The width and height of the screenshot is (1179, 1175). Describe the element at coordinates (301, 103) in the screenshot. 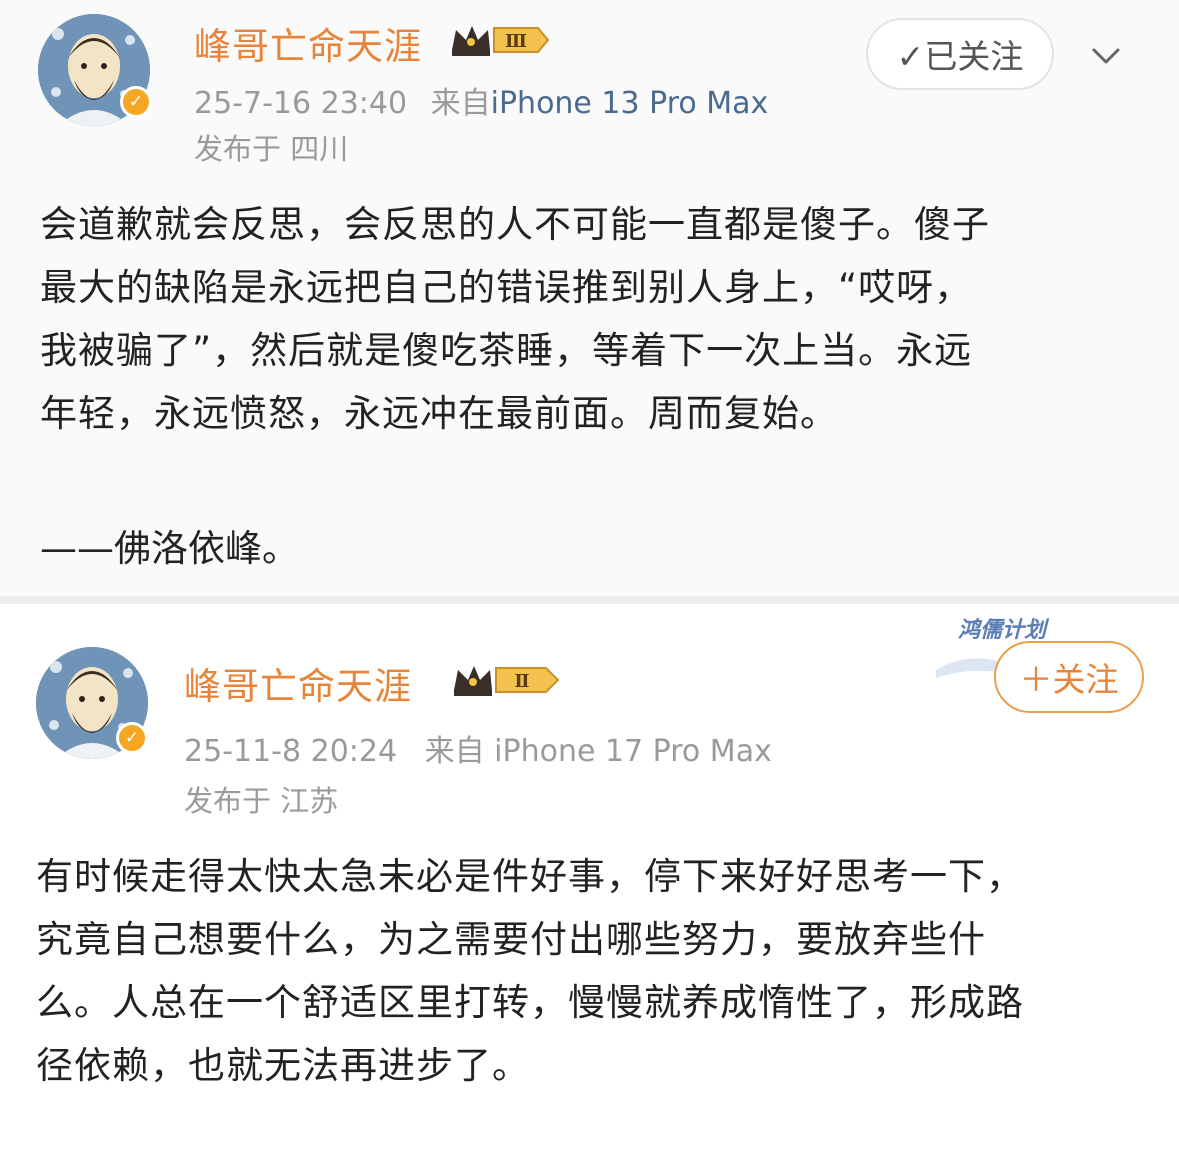

I see `timestamp: 25-7-16 23:40` at that location.